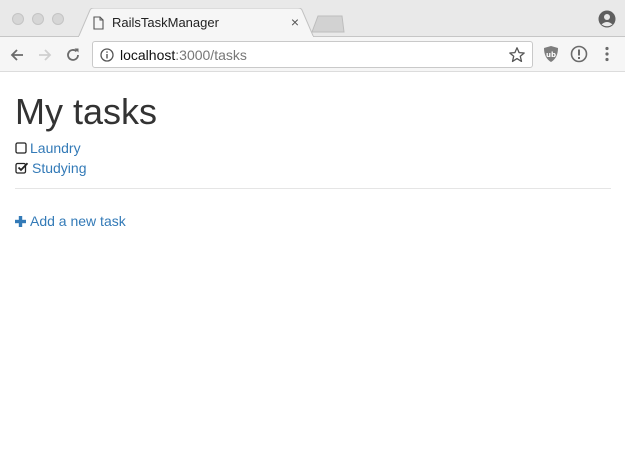 This screenshot has height=463, width=625. What do you see at coordinates (165, 22) in the screenshot?
I see `tab-title: RailsTaskManager` at bounding box center [165, 22].